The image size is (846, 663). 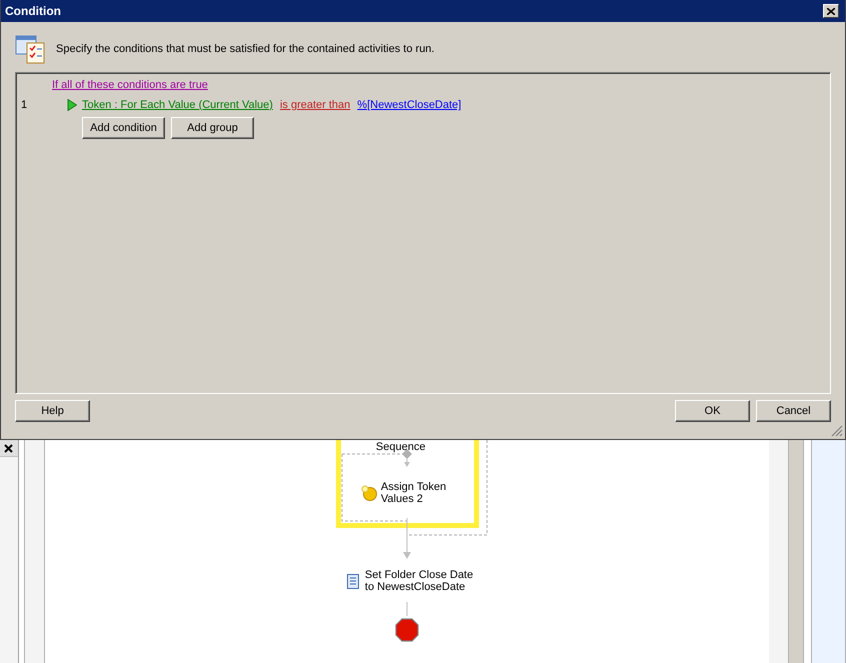 What do you see at coordinates (712, 411) in the screenshot?
I see `ok-button: OK` at bounding box center [712, 411].